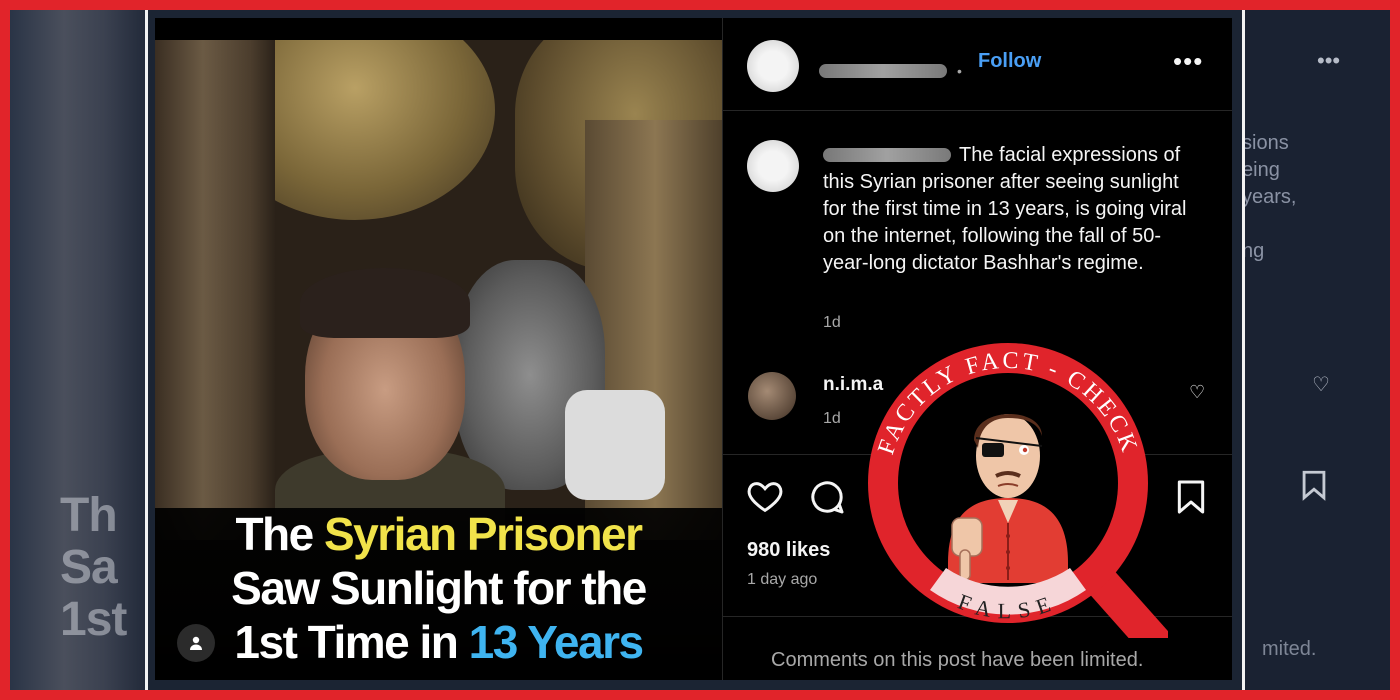 The image size is (1400, 700). What do you see at coordinates (77, 350) in the screenshot?
I see `blurred-background-left: Th Sa 1st` at bounding box center [77, 350].